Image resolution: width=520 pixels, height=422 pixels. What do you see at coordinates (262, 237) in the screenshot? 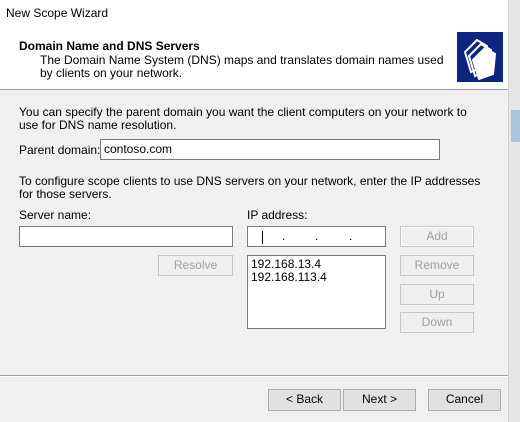
I see `text-cursor` at bounding box center [262, 237].